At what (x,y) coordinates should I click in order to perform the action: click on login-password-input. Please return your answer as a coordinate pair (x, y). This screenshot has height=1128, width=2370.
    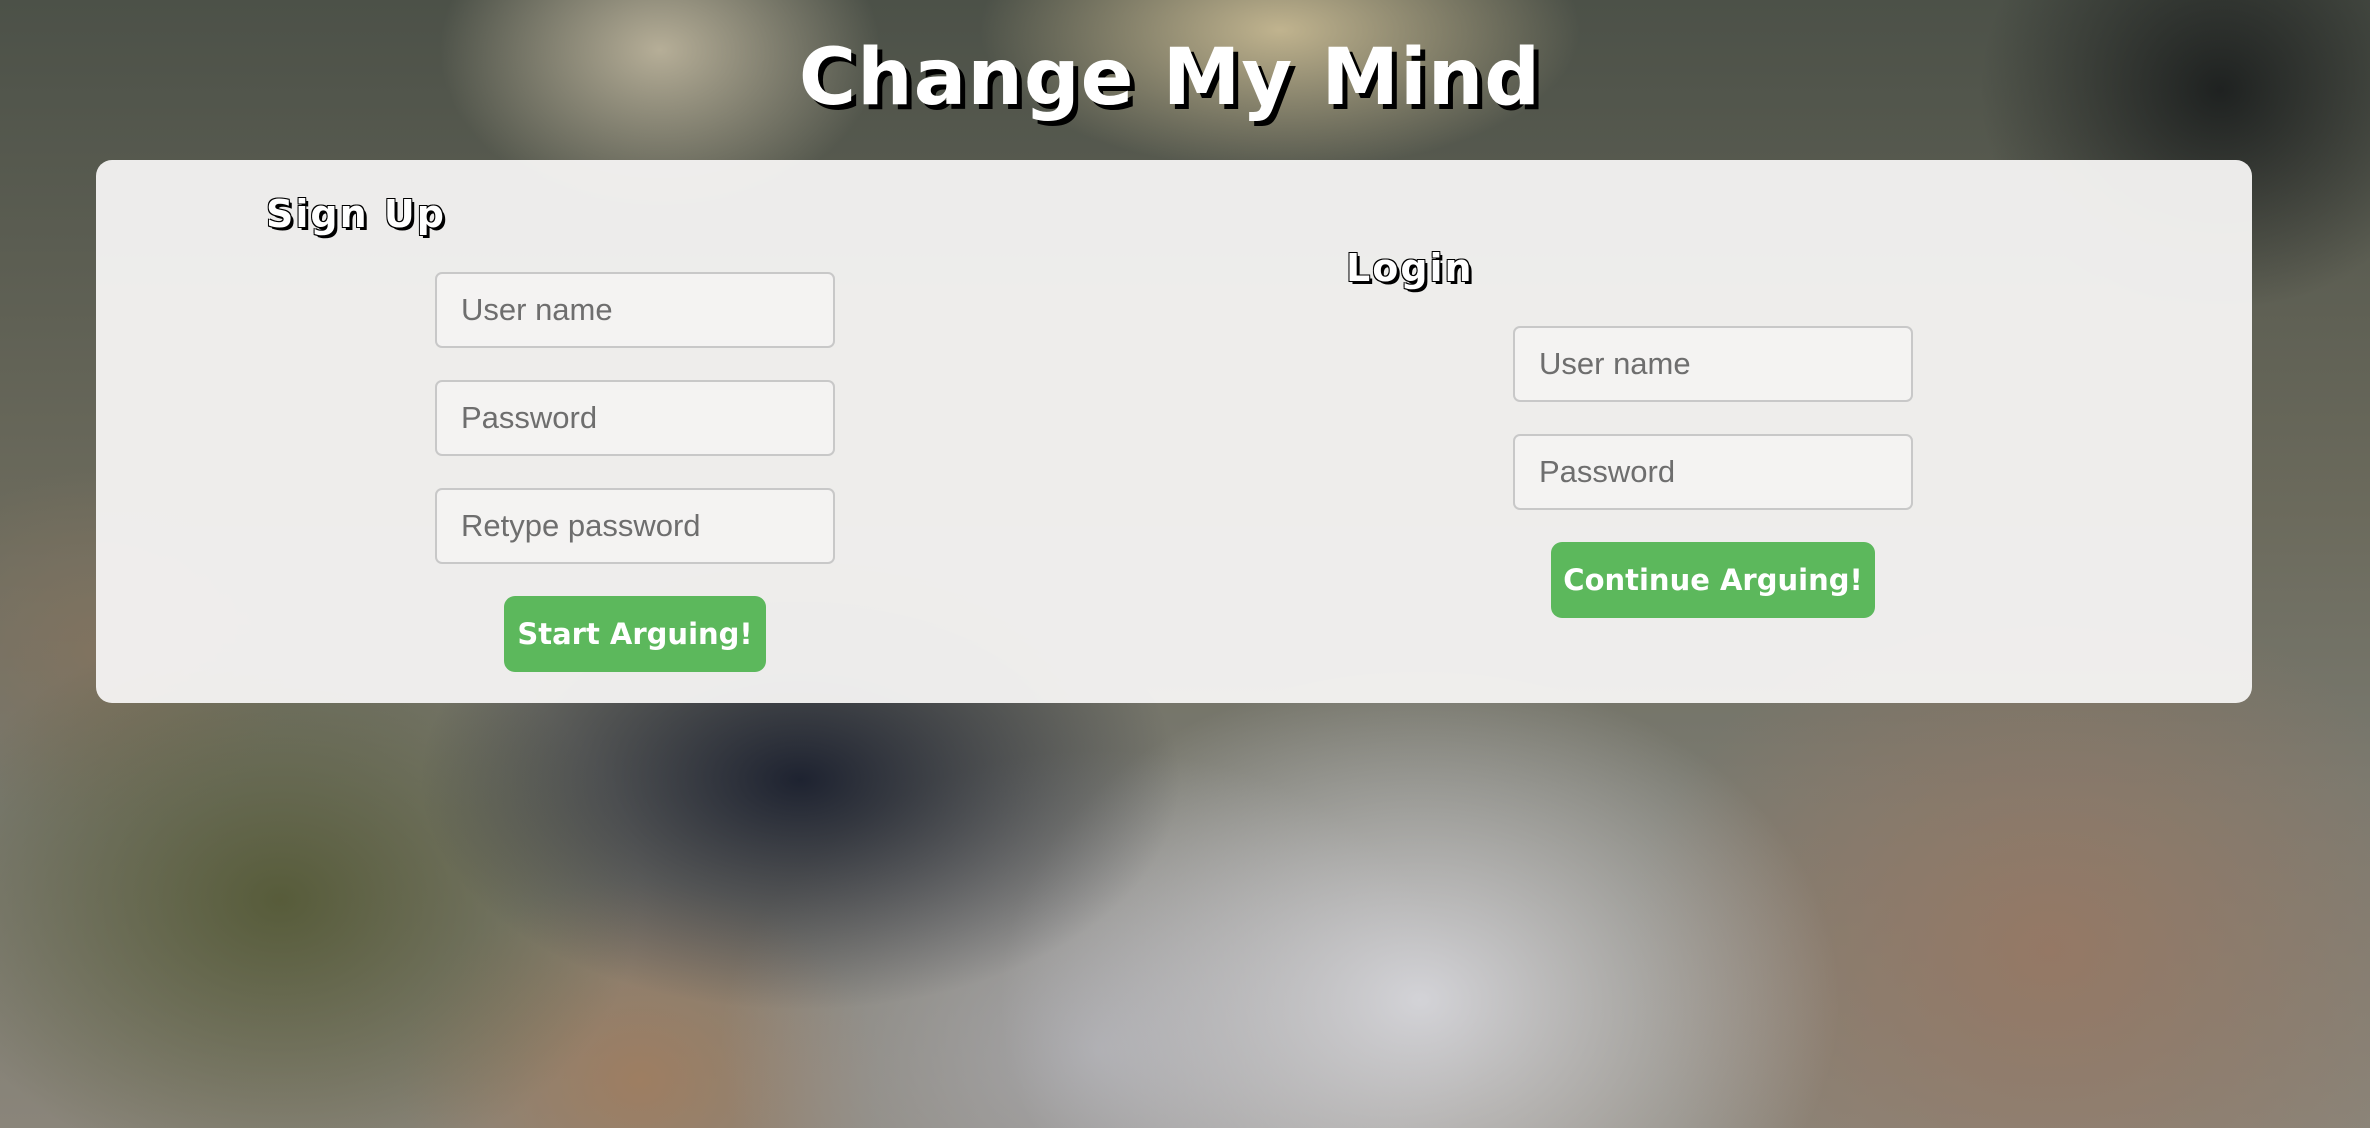
    Looking at the image, I should click on (1713, 472).